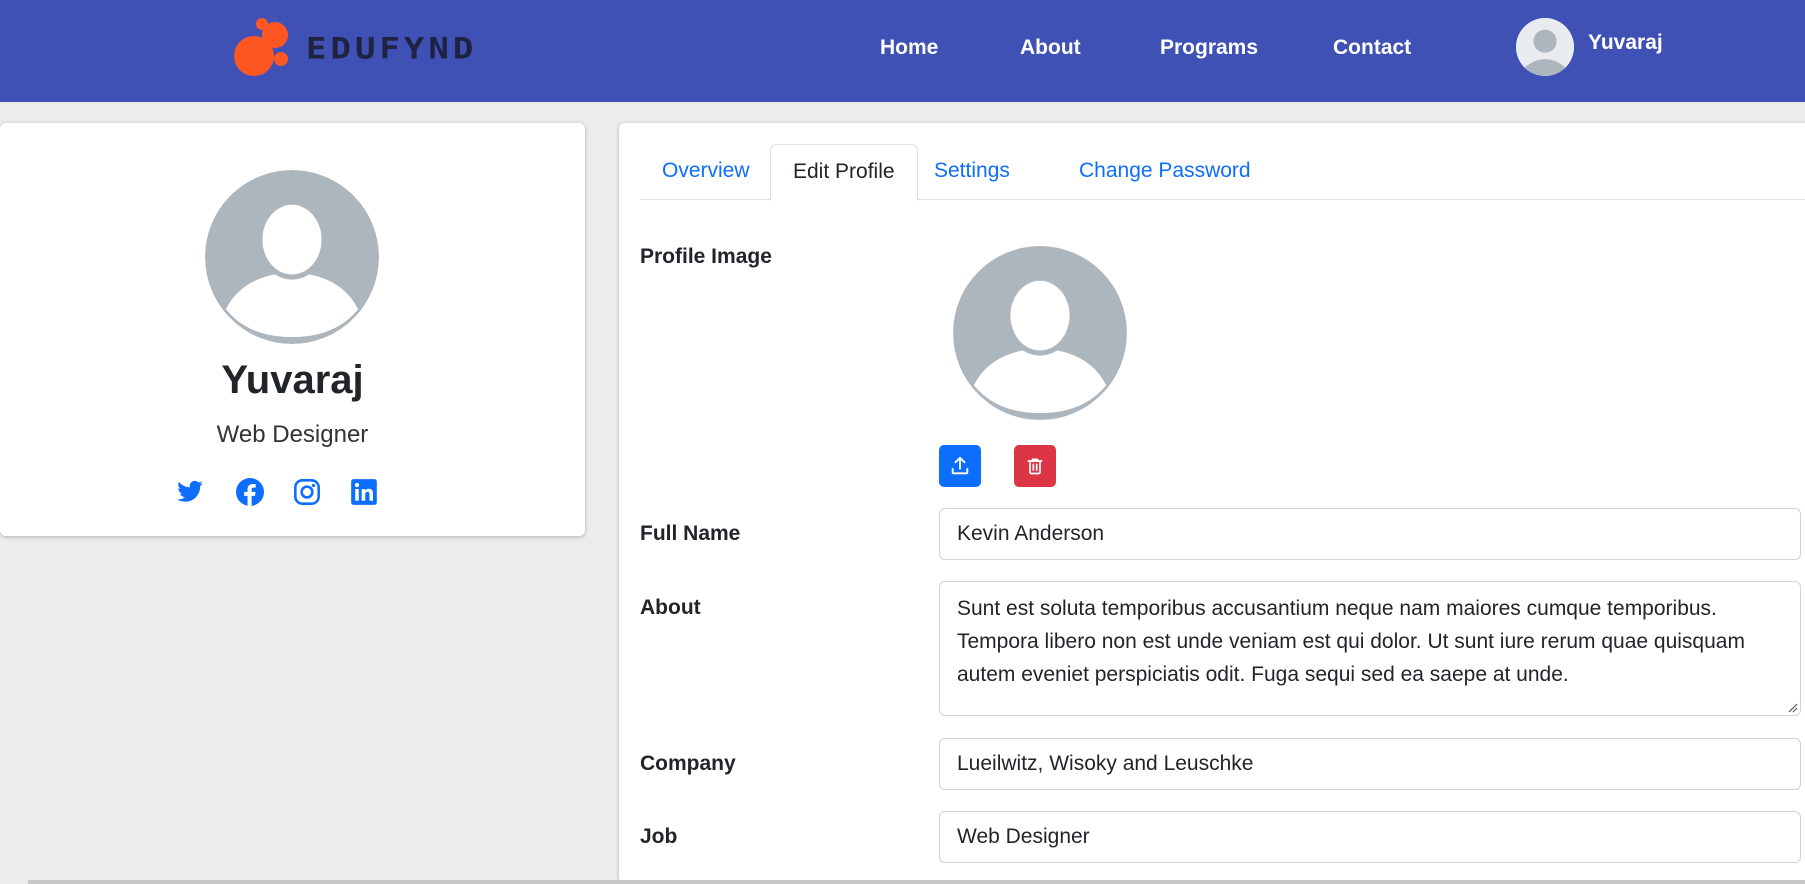 Image resolution: width=1805 pixels, height=884 pixels. Describe the element at coordinates (1209, 48) in the screenshot. I see `nav-programs-link: Programs` at that location.